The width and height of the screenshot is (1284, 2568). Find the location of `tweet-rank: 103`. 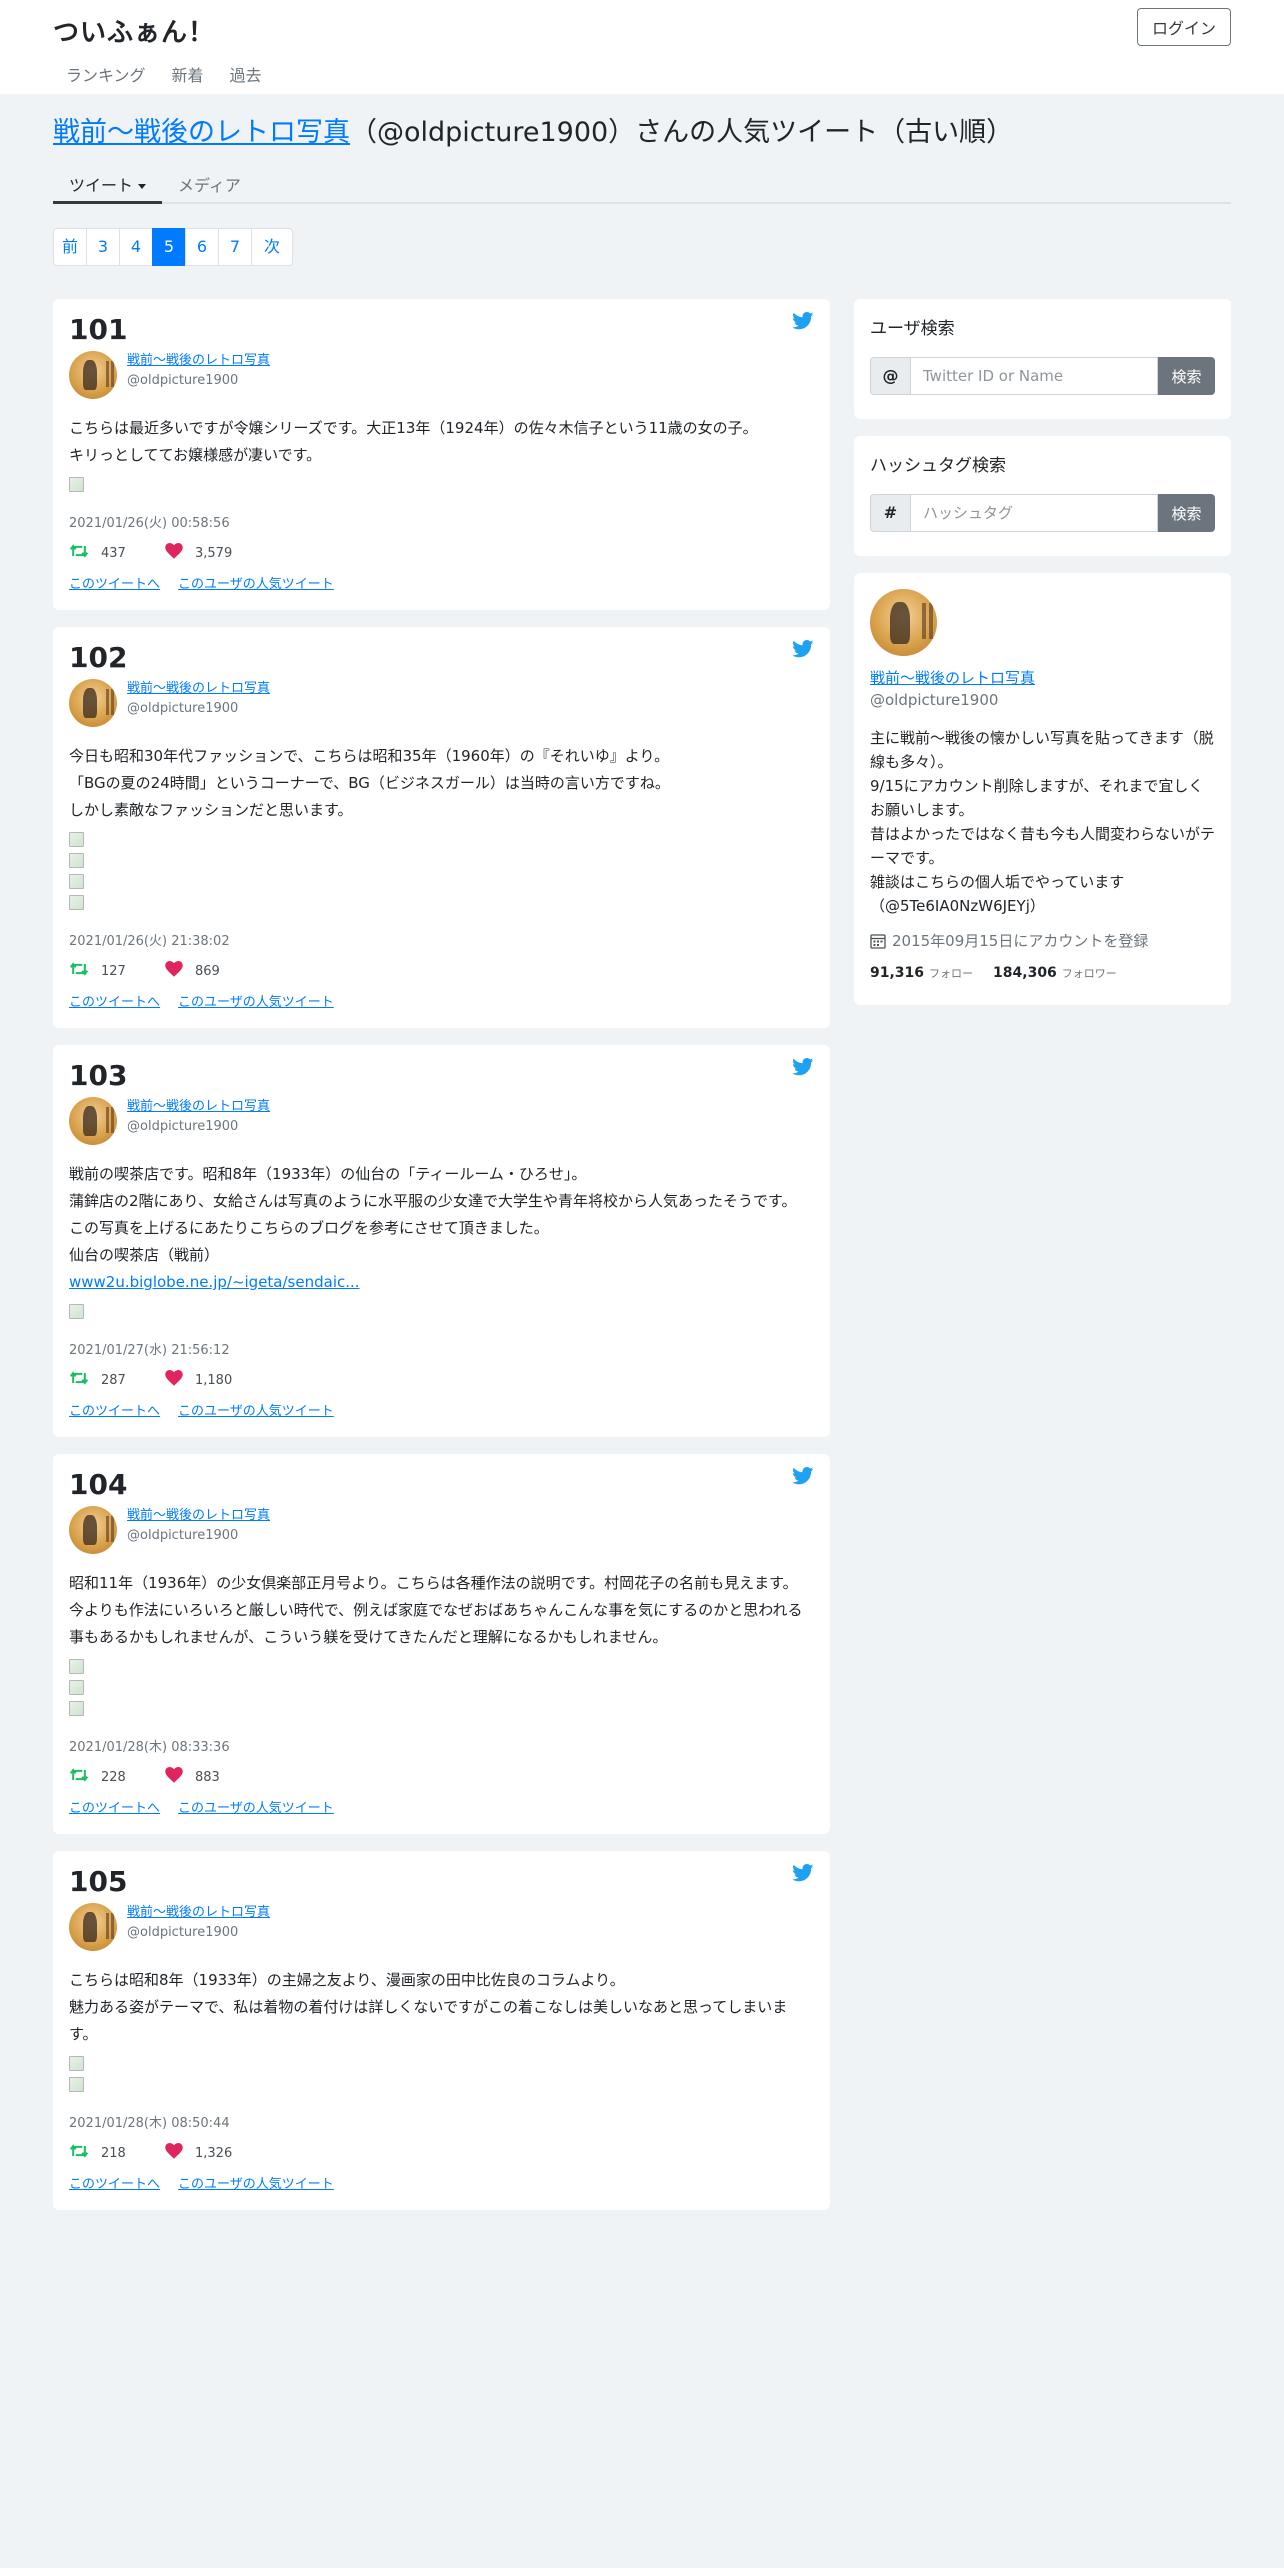

tweet-rank: 103 is located at coordinates (98, 1075).